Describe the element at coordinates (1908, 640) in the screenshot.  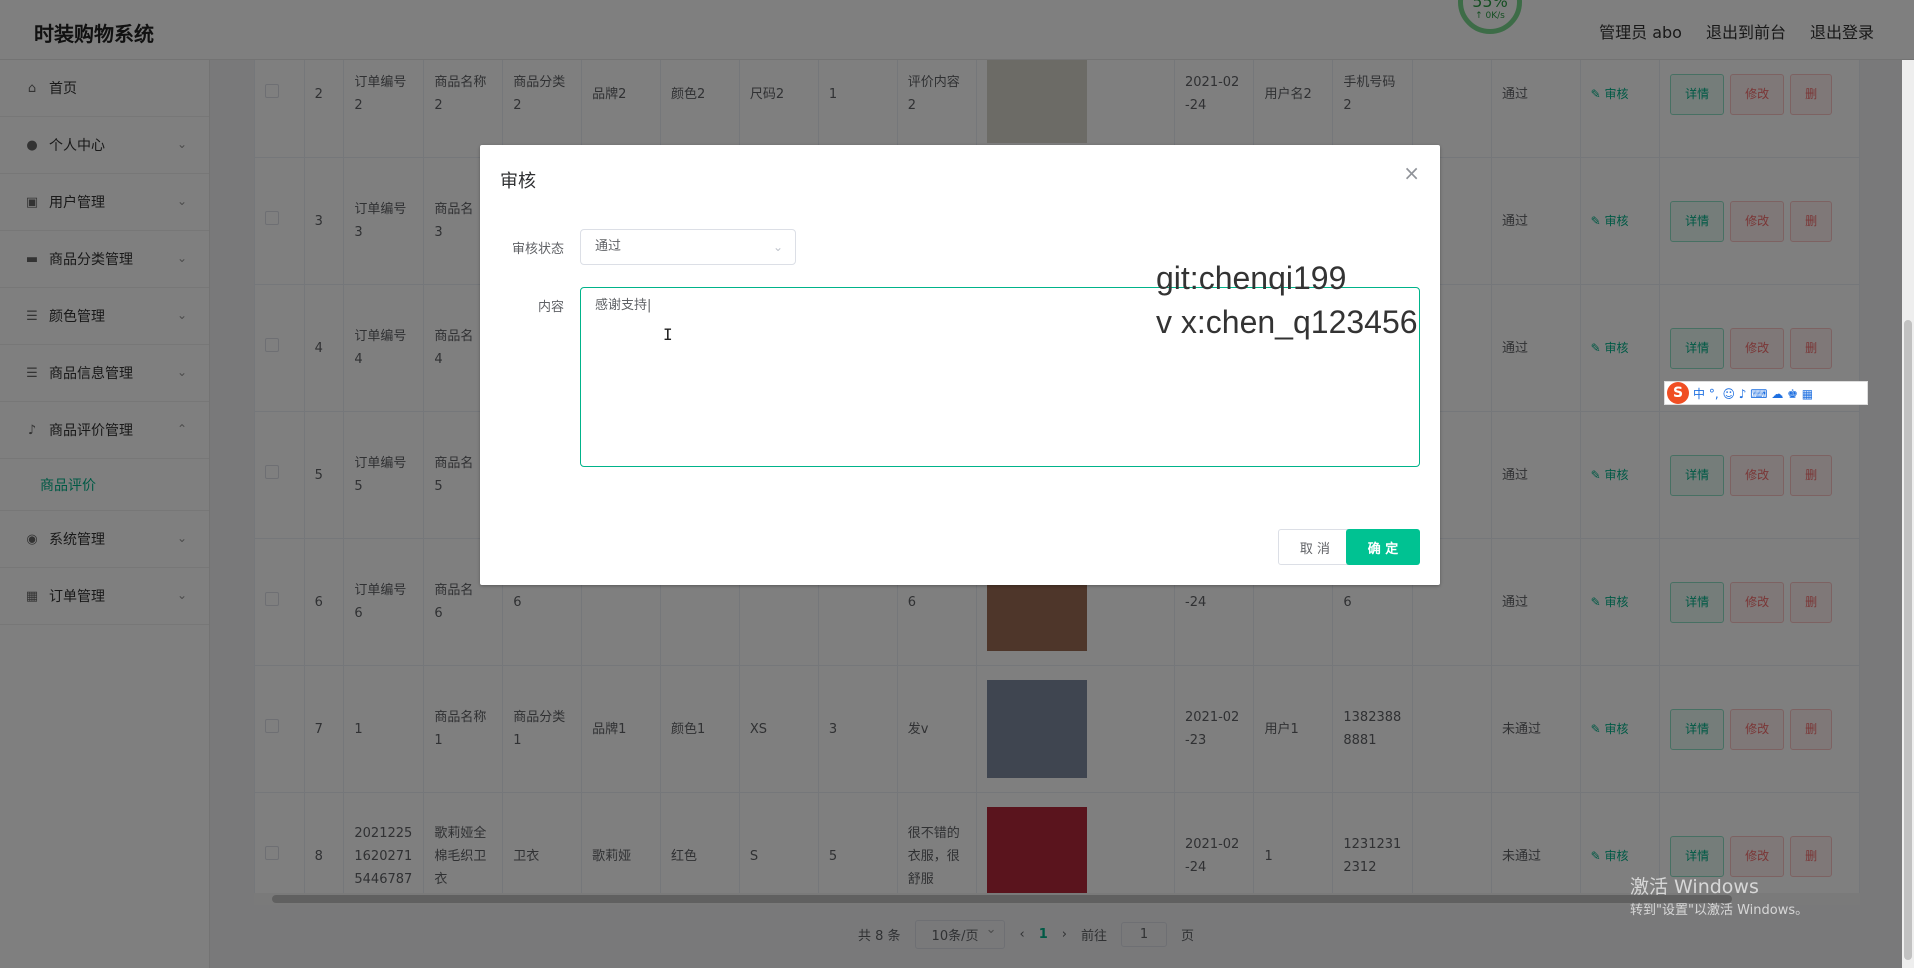
I see `vertical-scrollbar-thumb` at that location.